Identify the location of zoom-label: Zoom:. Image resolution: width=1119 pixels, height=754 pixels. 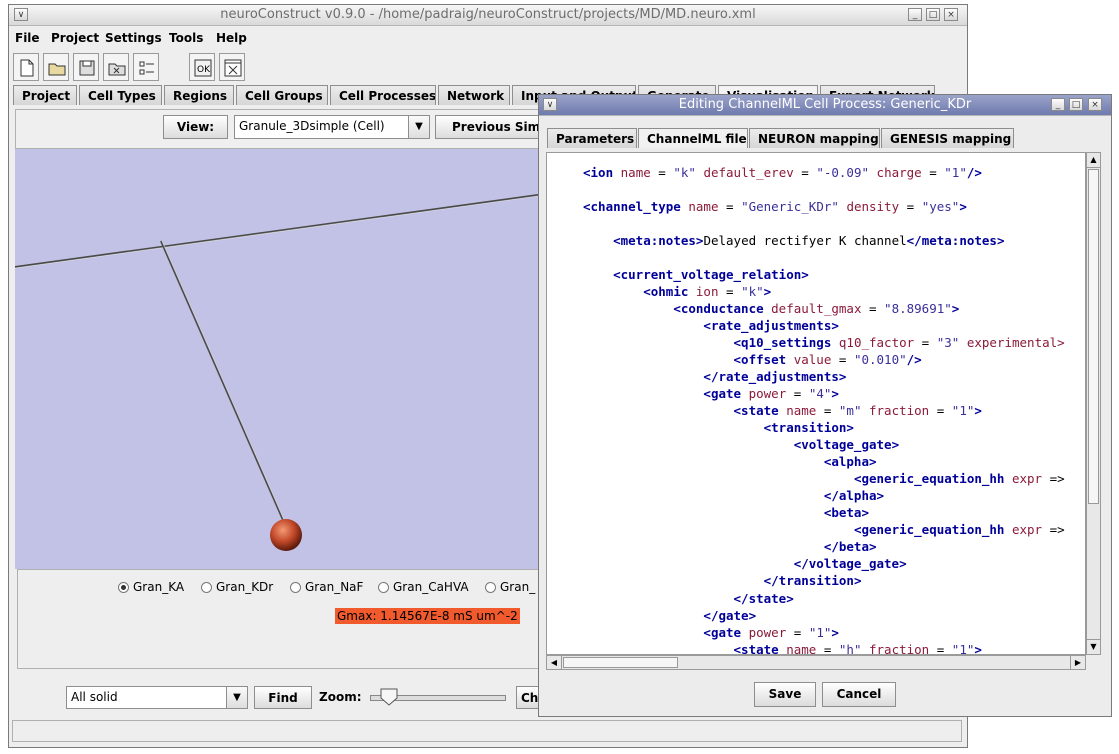
(340, 697).